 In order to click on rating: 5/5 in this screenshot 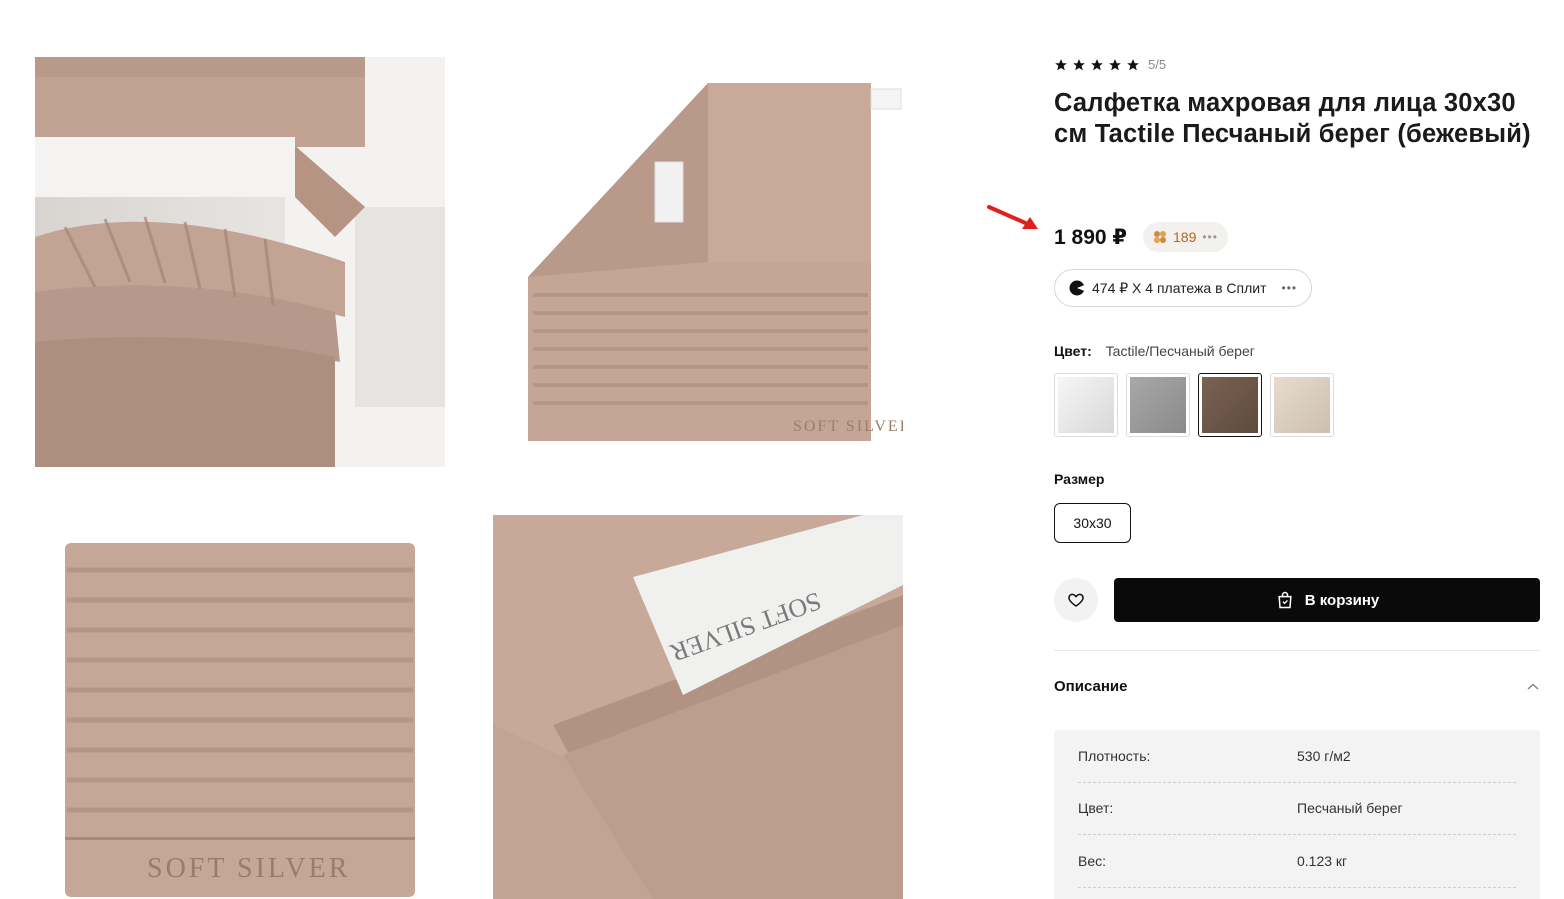, I will do `click(1110, 64)`.